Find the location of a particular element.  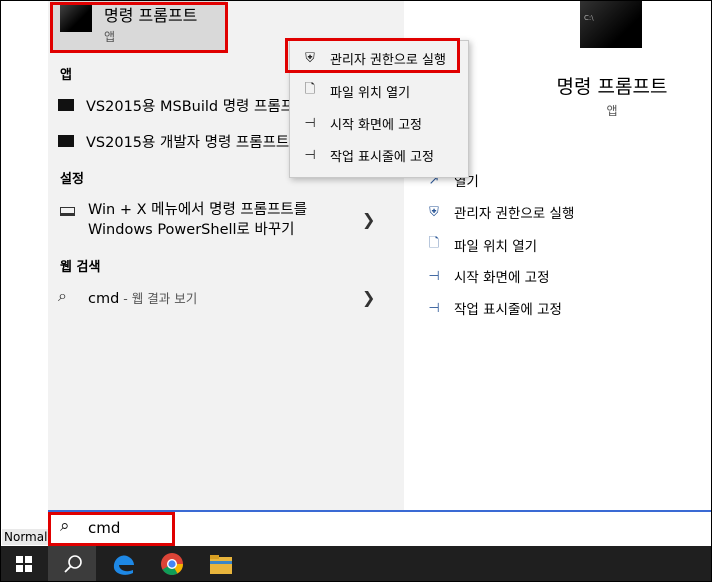

section-header-web: 웹 검색 is located at coordinates (80, 267).